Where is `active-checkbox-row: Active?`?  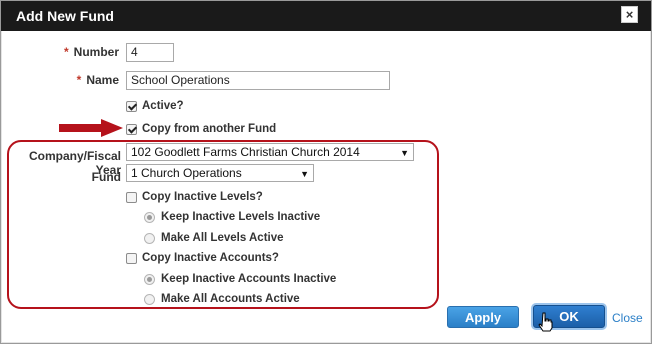 active-checkbox-row: Active? is located at coordinates (155, 106).